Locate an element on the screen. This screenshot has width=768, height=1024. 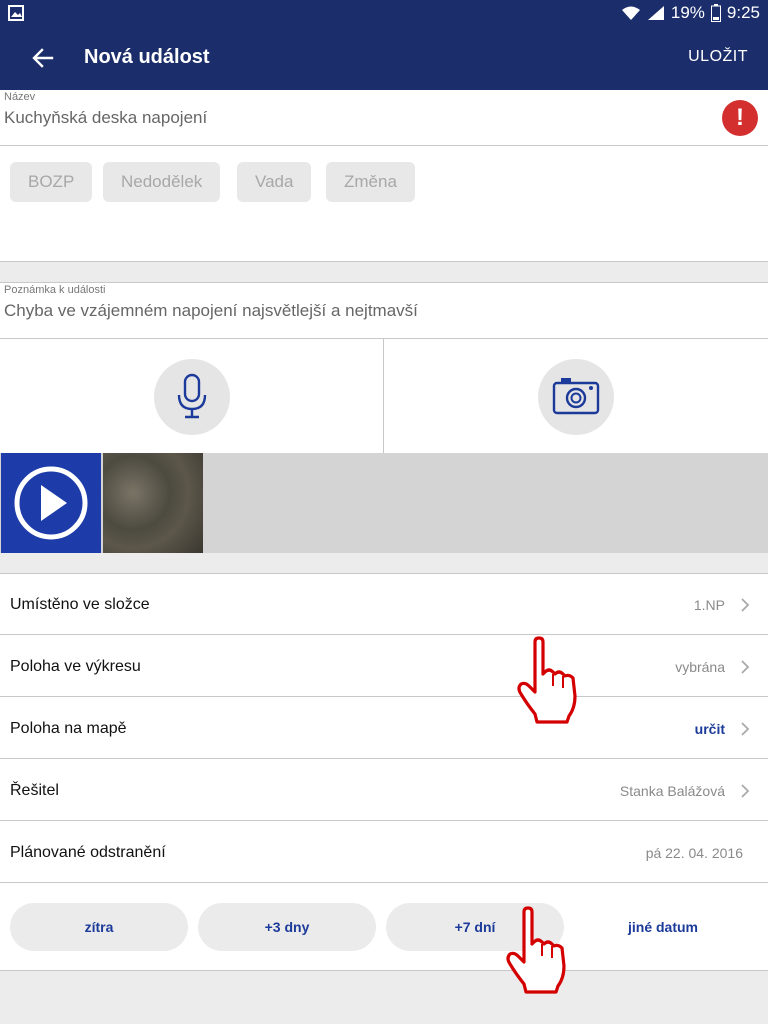
row-drawing-value: vybrána is located at coordinates (700, 667).